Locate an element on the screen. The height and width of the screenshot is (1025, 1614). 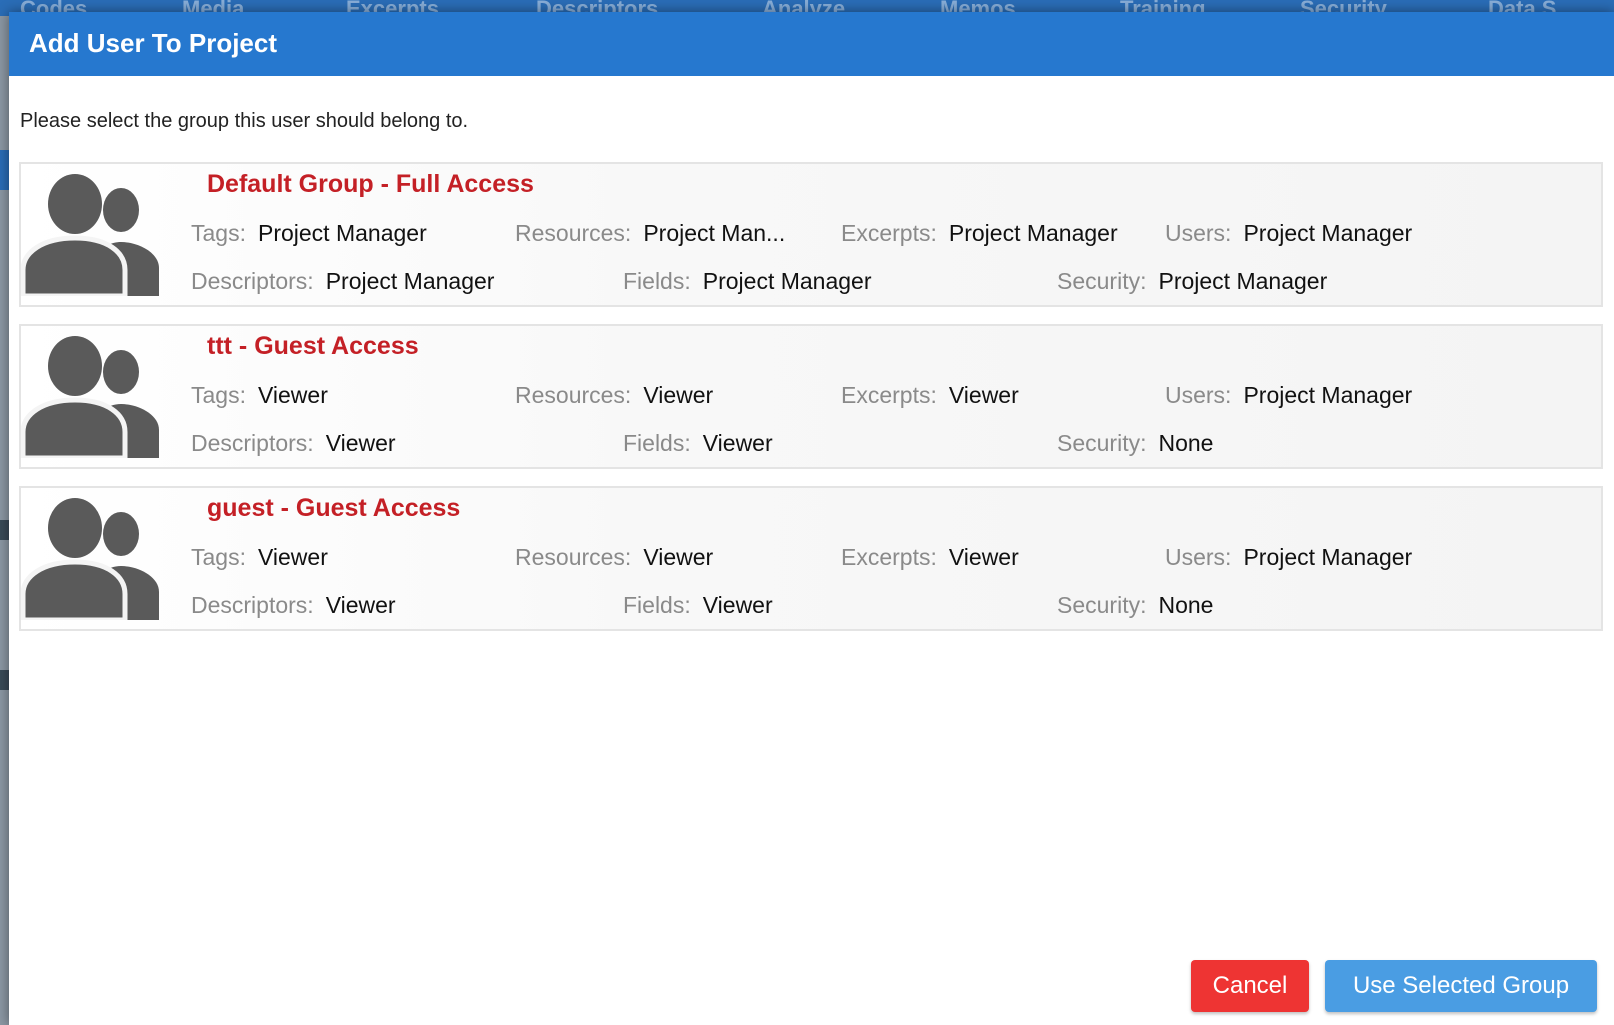
group-name: Default Group - Full Access is located at coordinates (370, 184).